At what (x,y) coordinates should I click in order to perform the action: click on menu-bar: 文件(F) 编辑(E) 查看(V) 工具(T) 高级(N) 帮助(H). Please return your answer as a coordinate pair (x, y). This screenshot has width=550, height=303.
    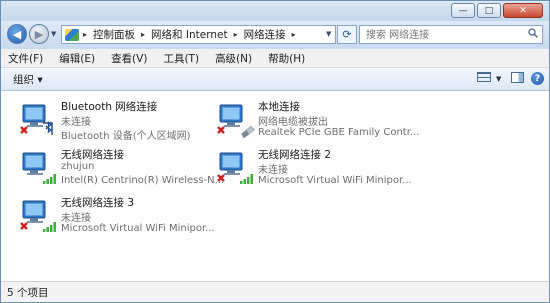
    Looking at the image, I should click on (275, 58).